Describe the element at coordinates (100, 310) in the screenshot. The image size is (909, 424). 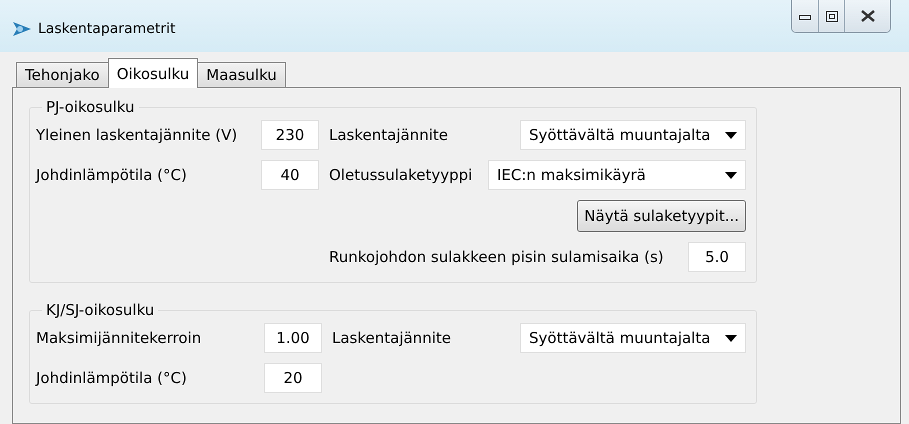
I see `group-title: KJ/SJ-oikosulku` at that location.